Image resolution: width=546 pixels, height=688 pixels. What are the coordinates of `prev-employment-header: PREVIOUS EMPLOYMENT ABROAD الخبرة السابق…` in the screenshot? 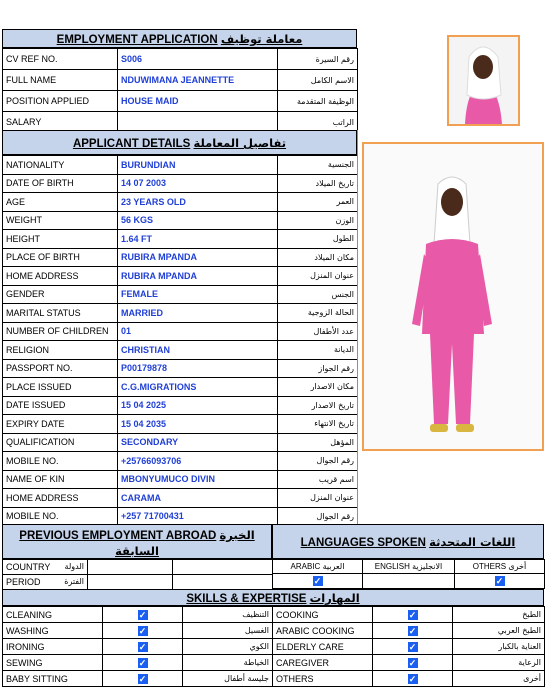 It's located at (137, 541).